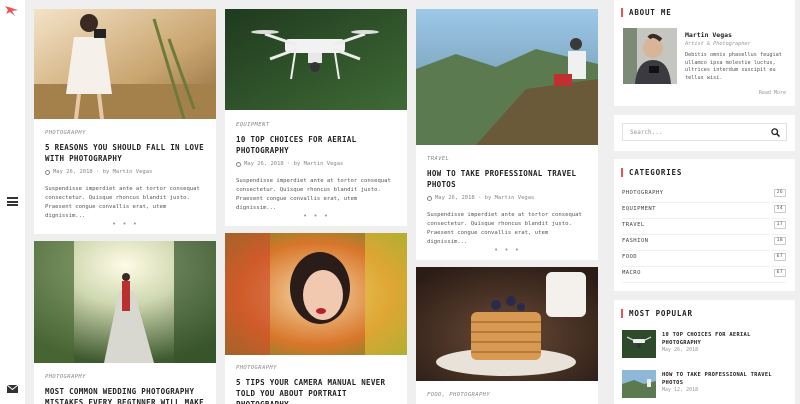  Describe the element at coordinates (507, 179) in the screenshot. I see `post-title: HOW TO TAKE PROFESSIONAL TRAVEL PHOTOS` at that location.